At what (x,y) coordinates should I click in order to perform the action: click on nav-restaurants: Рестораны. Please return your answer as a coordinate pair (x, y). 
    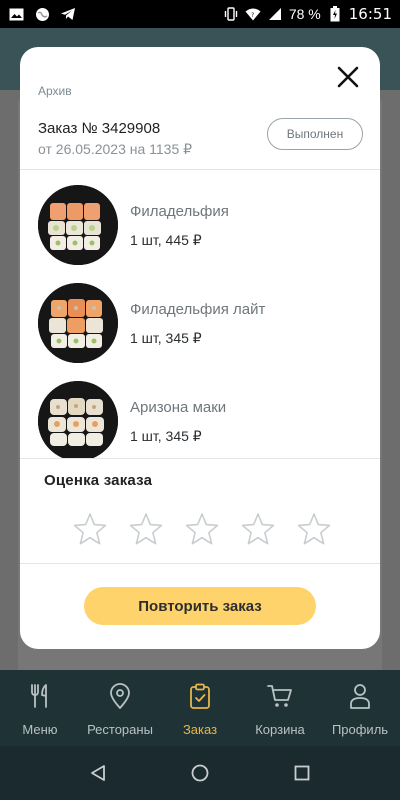
    Looking at the image, I should click on (120, 708).